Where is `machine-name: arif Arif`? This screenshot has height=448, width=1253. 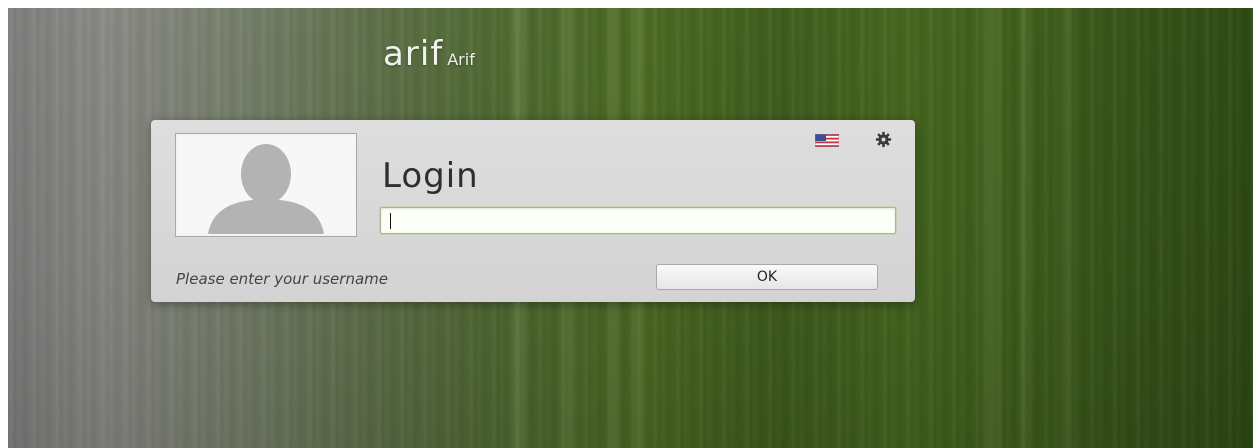
machine-name: arif Arif is located at coordinates (429, 54).